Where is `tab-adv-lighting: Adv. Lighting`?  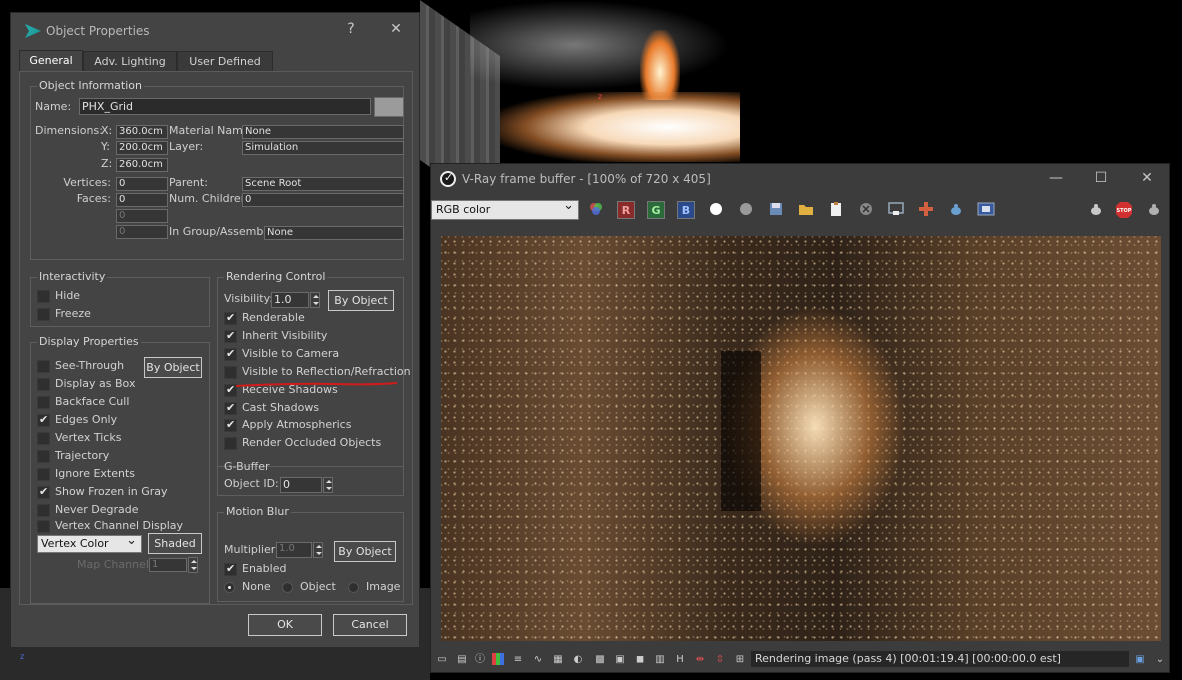
tab-adv-lighting: Adv. Lighting is located at coordinates (130, 61).